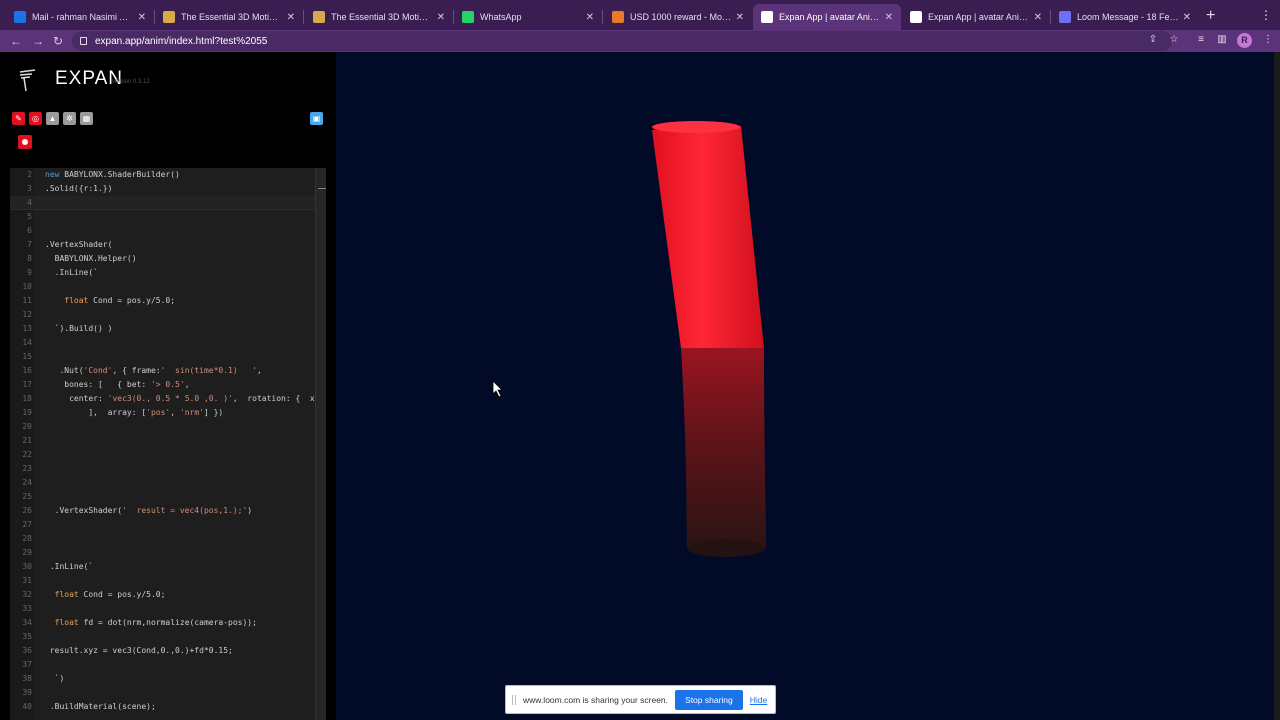  I want to click on bookmark-star-icon: ☆, so click(1174, 40).